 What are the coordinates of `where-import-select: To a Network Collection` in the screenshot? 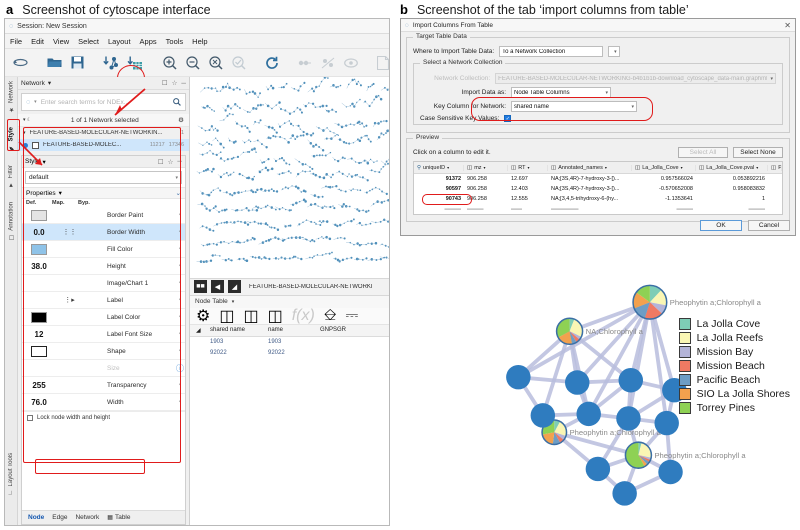 It's located at (551, 51).